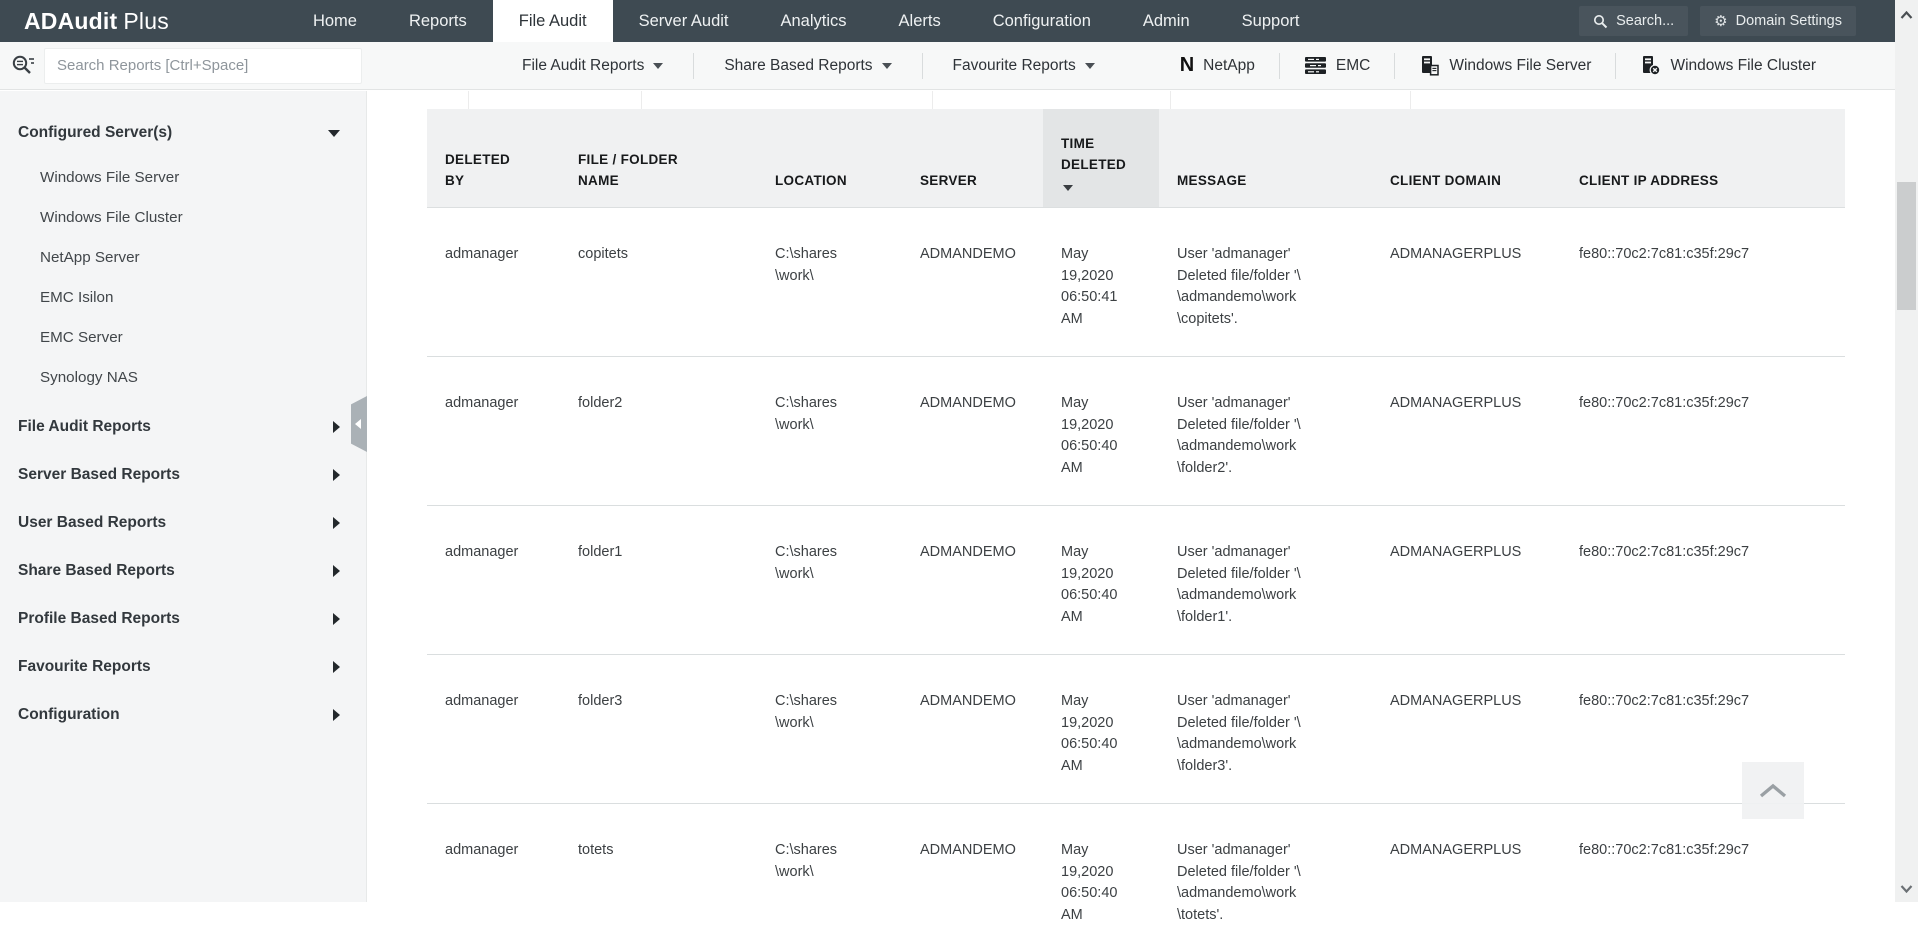 This screenshot has height=952, width=1918. Describe the element at coordinates (183, 337) in the screenshot. I see `sidebar-item-emc-server: EMC Server` at that location.